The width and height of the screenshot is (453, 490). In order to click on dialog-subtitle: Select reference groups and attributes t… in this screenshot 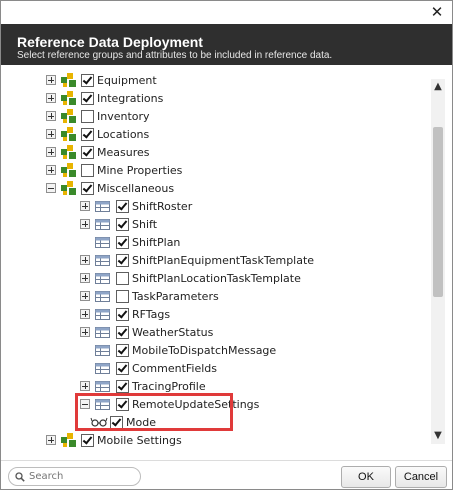, I will do `click(175, 55)`.